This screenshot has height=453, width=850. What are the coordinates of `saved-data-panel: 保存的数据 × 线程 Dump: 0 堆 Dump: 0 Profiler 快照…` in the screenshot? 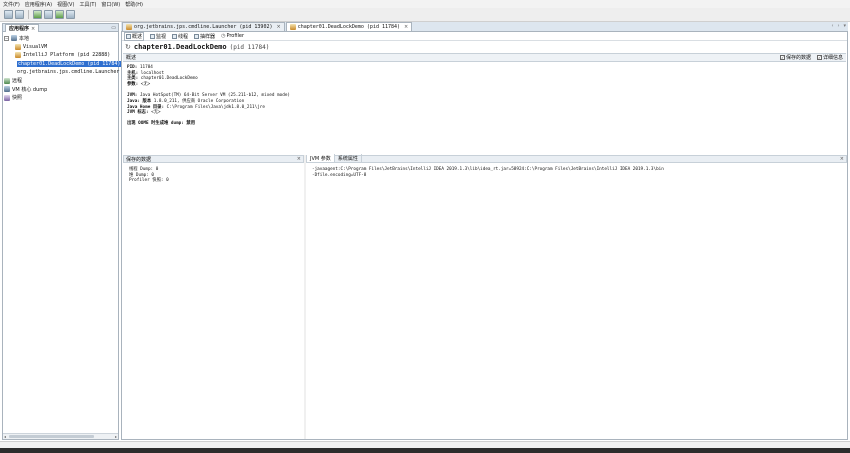 It's located at (213, 297).